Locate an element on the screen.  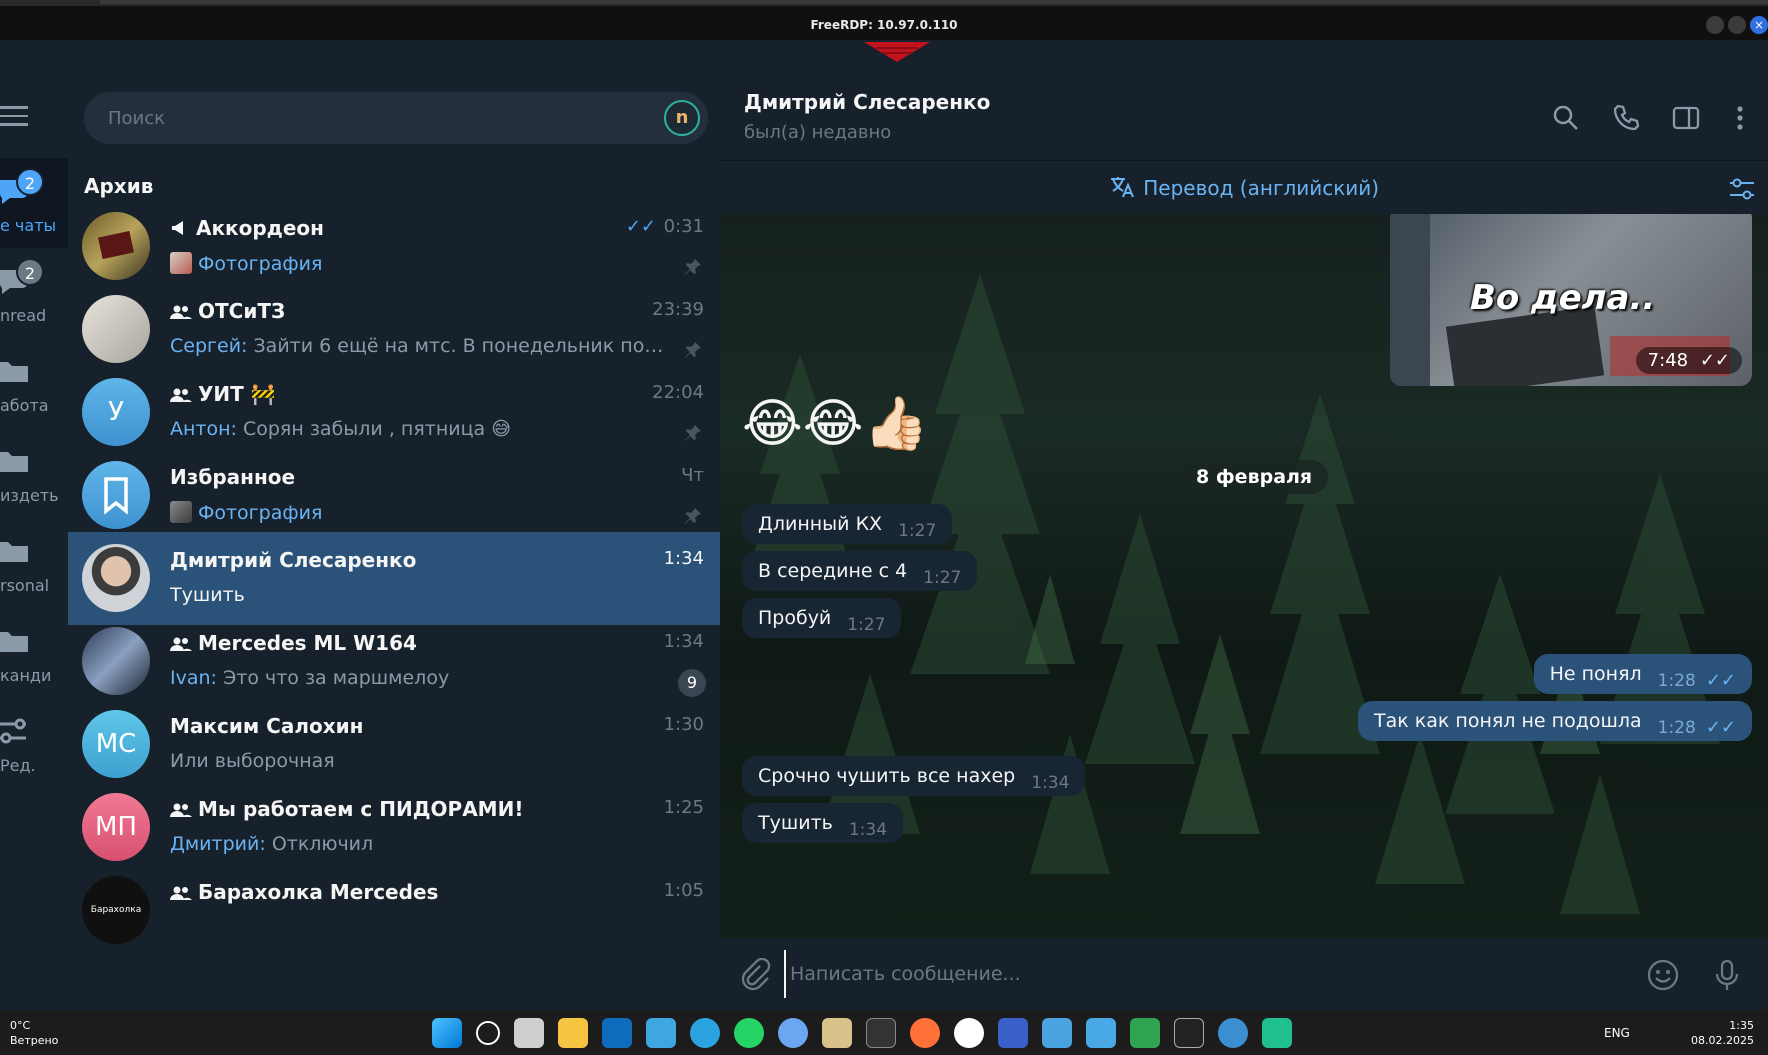
remote-desktop-icon is located at coordinates (1057, 1033).